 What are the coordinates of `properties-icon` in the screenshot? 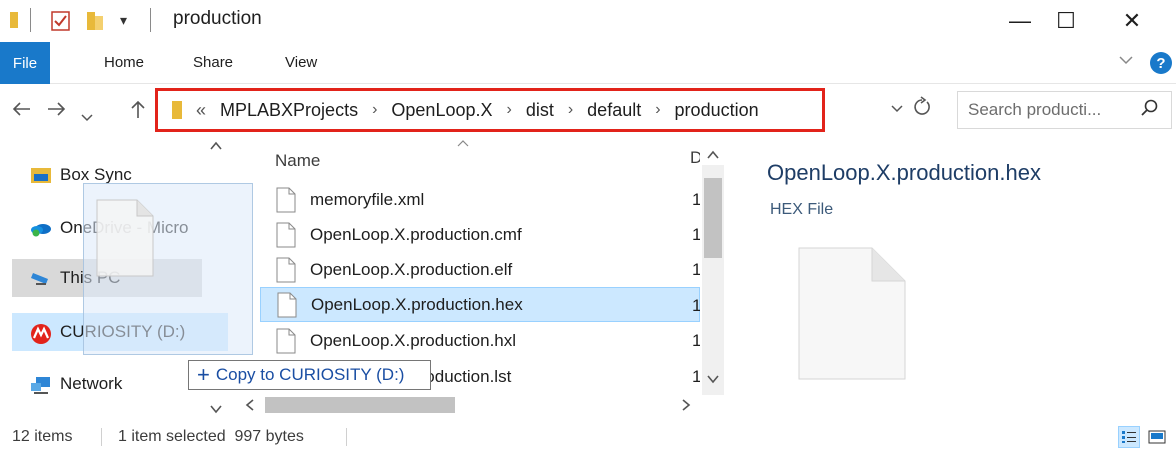 It's located at (61, 23).